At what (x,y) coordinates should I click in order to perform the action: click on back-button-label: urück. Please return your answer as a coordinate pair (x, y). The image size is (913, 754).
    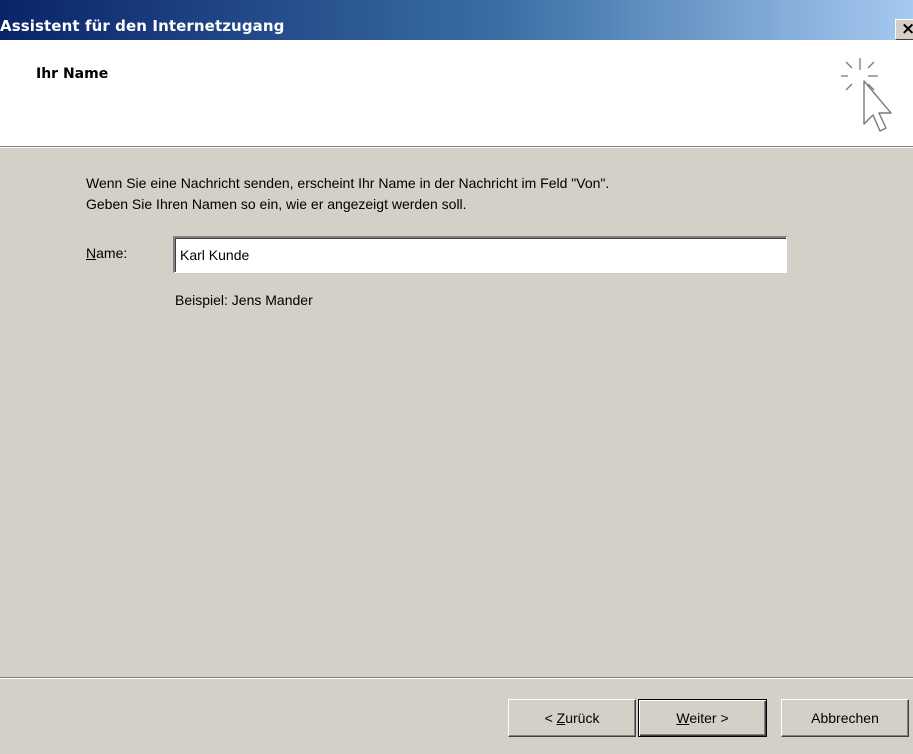
    Looking at the image, I should click on (582, 718).